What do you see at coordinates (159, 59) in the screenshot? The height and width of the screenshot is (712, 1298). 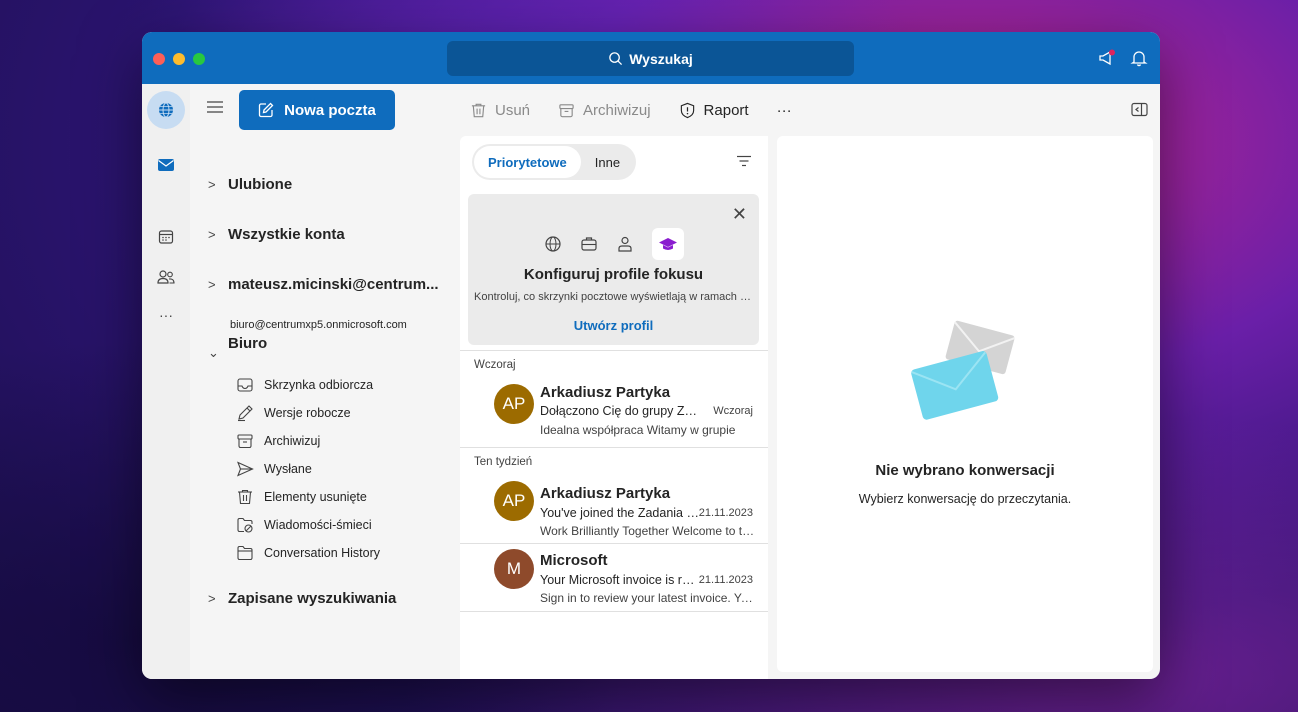 I see `close-window-button` at bounding box center [159, 59].